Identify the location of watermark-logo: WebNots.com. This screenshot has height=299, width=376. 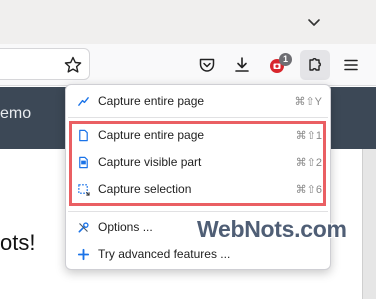
(272, 229).